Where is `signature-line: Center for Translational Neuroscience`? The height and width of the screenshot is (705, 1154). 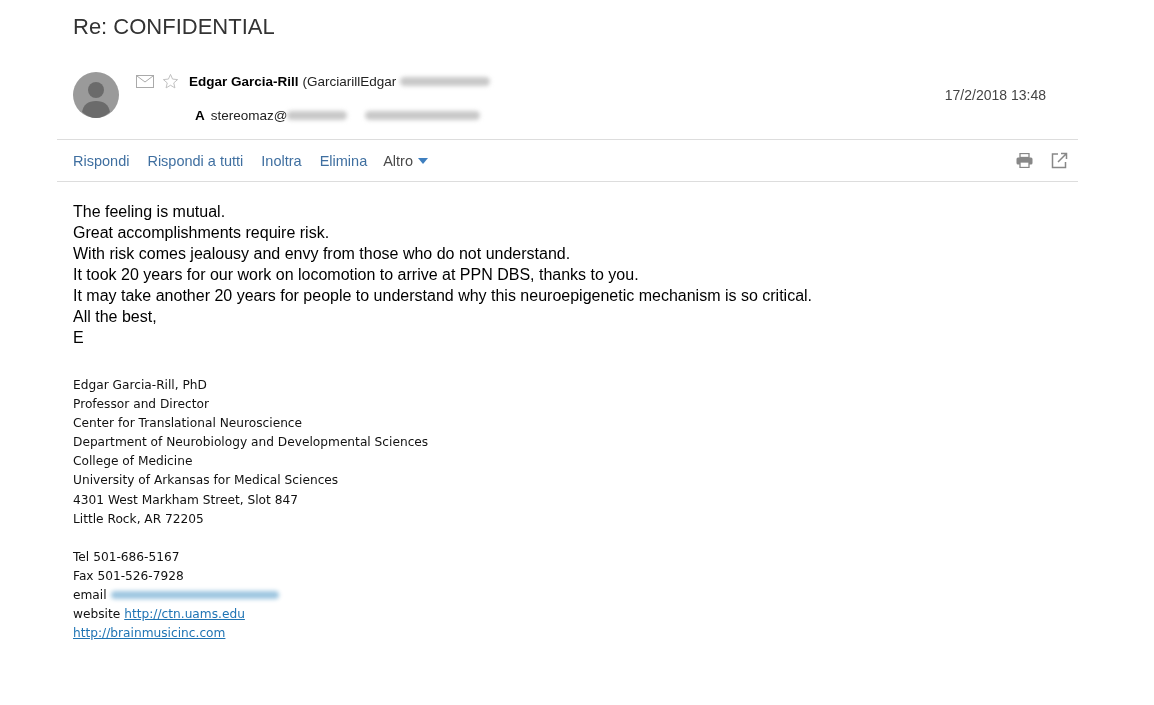
signature-line: Center for Translational Neuroscience is located at coordinates (188, 424).